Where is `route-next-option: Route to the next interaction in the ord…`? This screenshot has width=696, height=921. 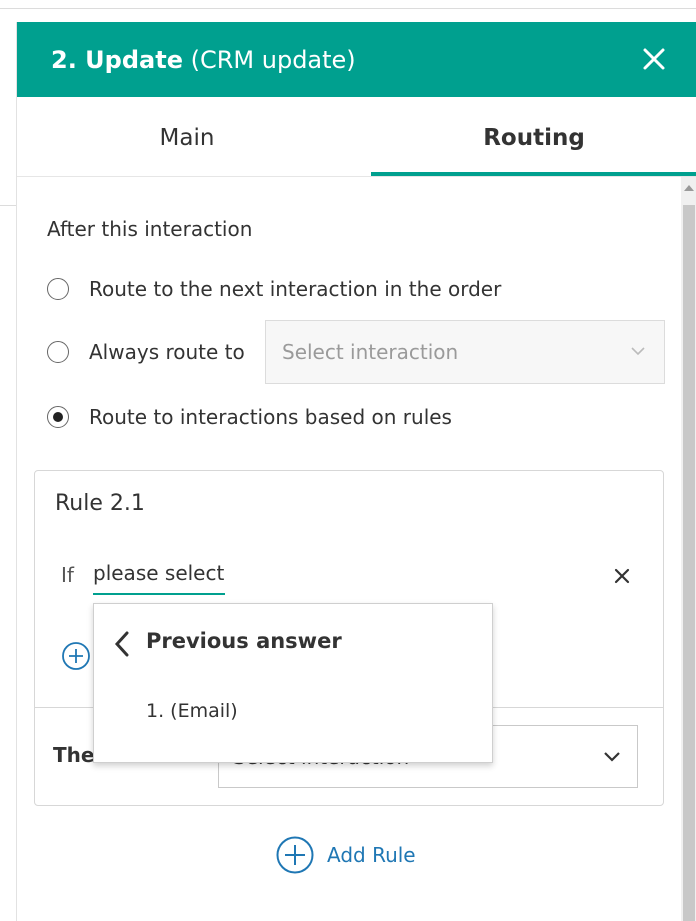 route-next-option: Route to the next interaction in the ord… is located at coordinates (274, 289).